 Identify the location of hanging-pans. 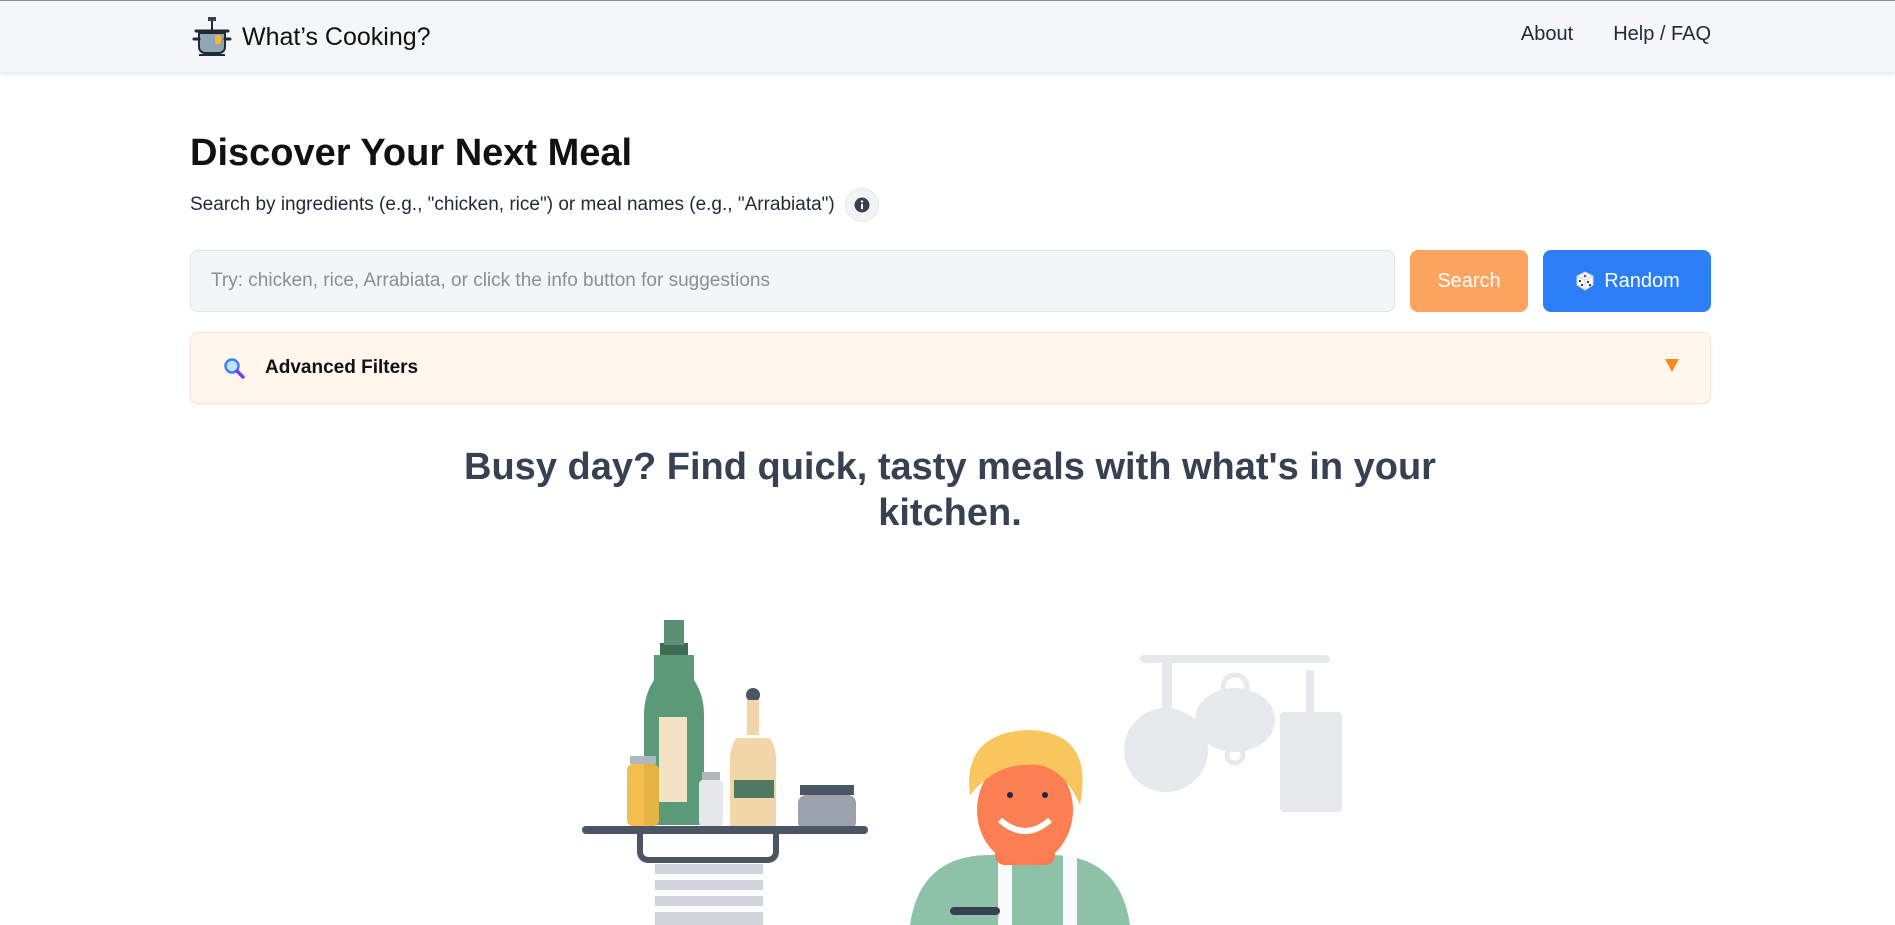
(1233, 733).